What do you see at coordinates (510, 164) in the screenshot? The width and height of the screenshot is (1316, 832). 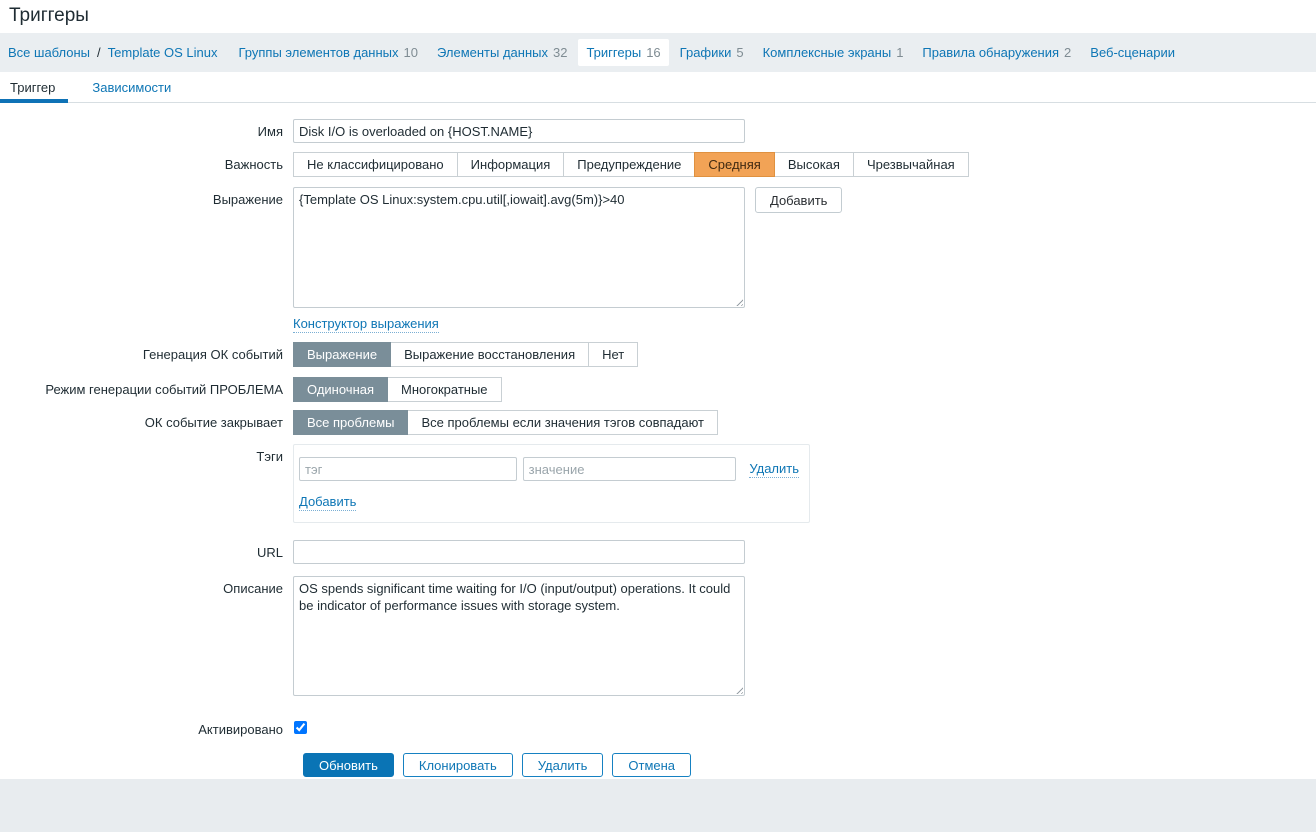 I see `severity-option-information: Информация` at bounding box center [510, 164].